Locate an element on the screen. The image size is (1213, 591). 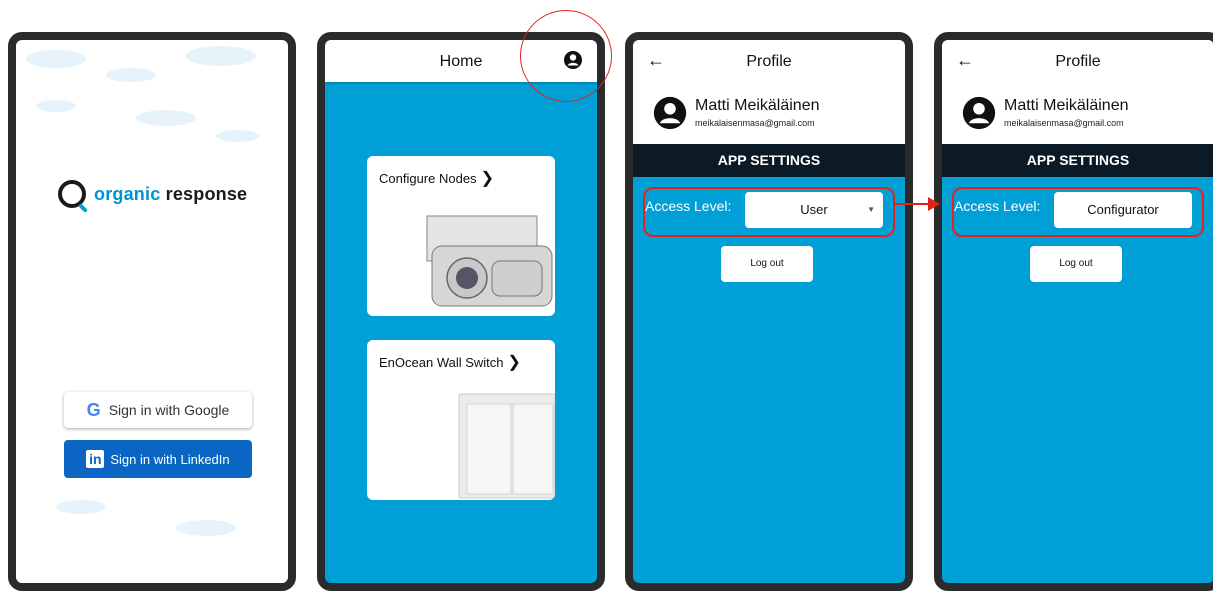
sign-in-linkedin-button: in Sign in with LinkedIn is located at coordinates (158, 459).